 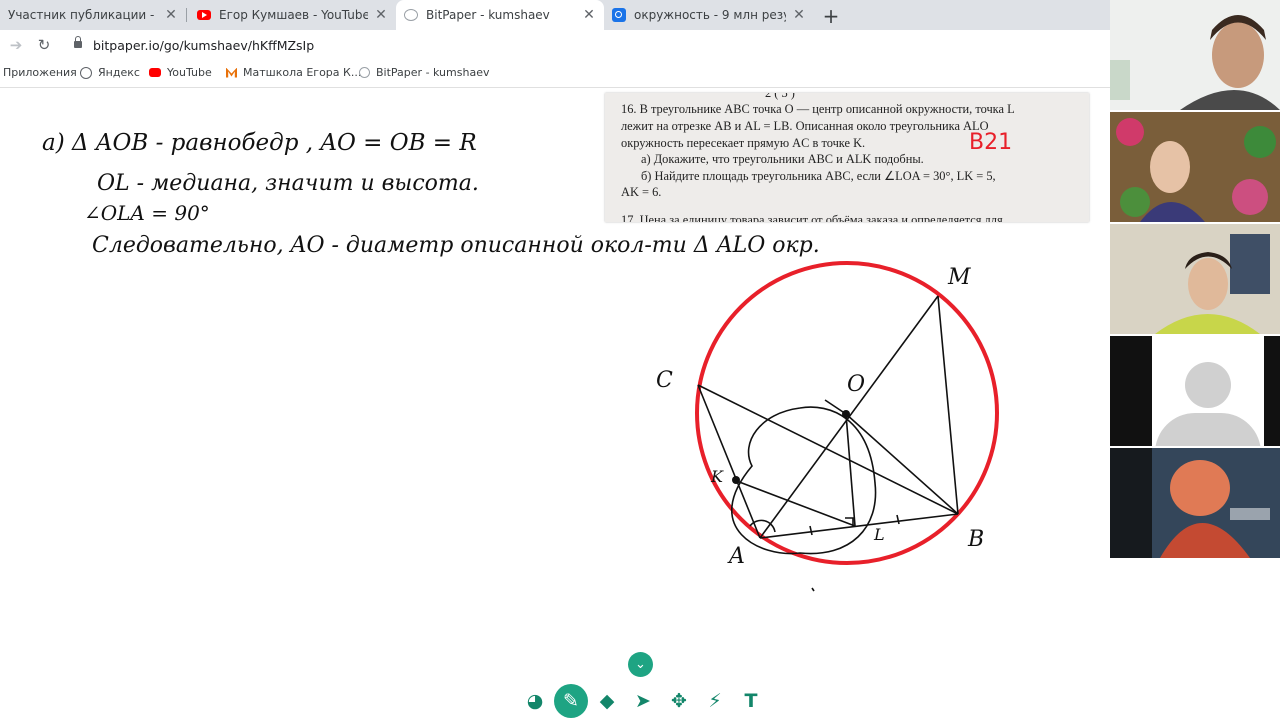 I want to click on tab-youtube: Егор Кумшаев - YouTube ✕, so click(x=292, y=15).